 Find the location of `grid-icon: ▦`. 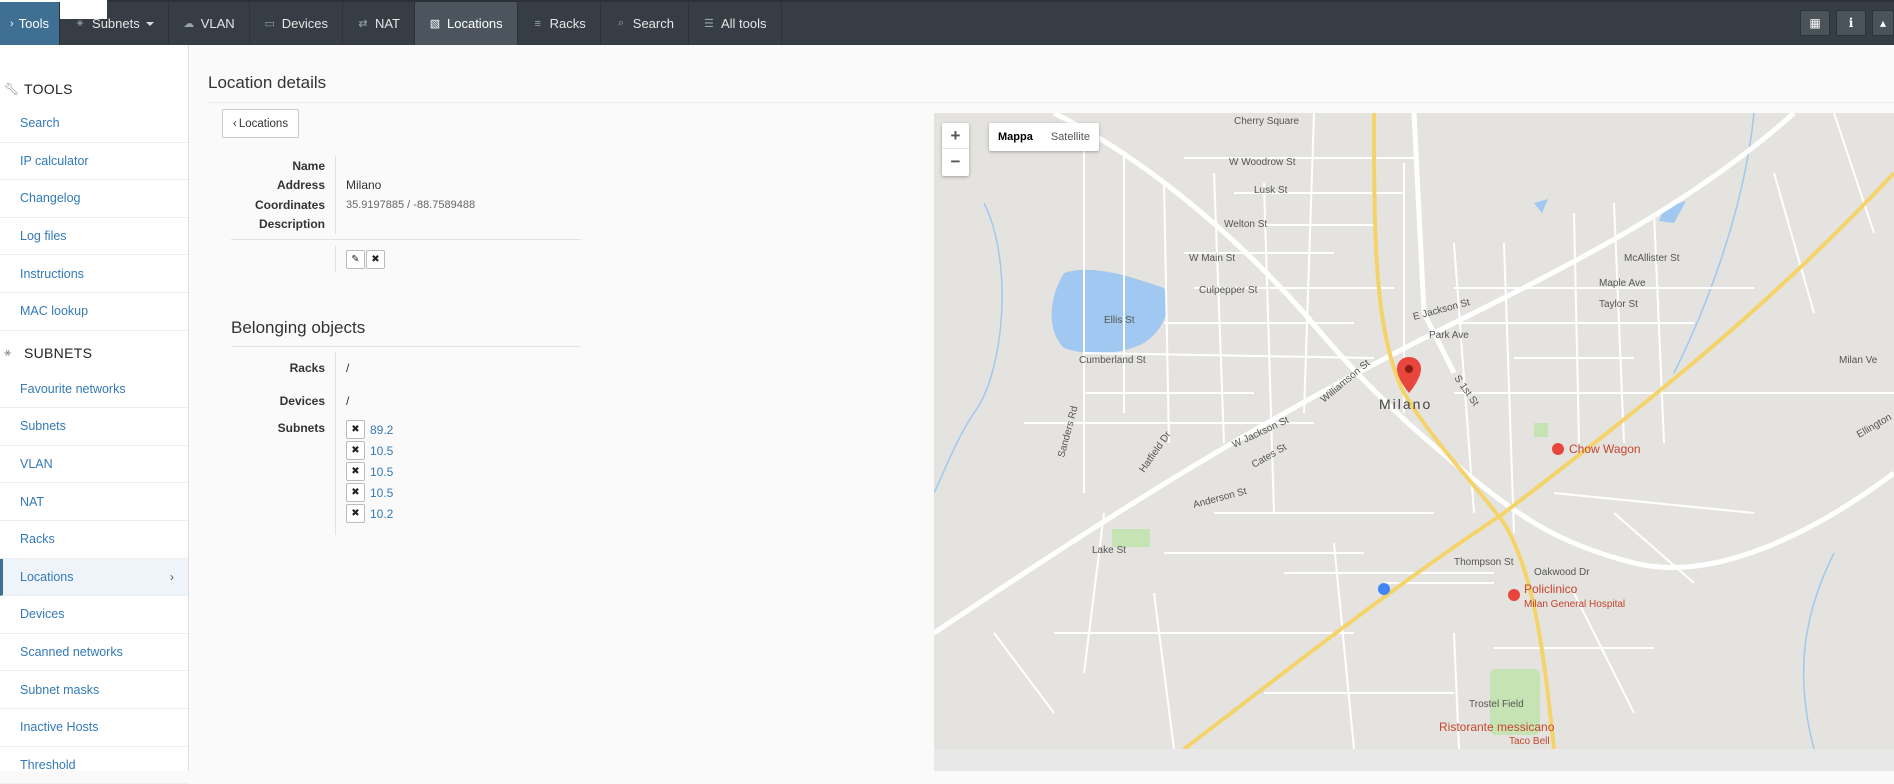

grid-icon: ▦ is located at coordinates (1814, 23).